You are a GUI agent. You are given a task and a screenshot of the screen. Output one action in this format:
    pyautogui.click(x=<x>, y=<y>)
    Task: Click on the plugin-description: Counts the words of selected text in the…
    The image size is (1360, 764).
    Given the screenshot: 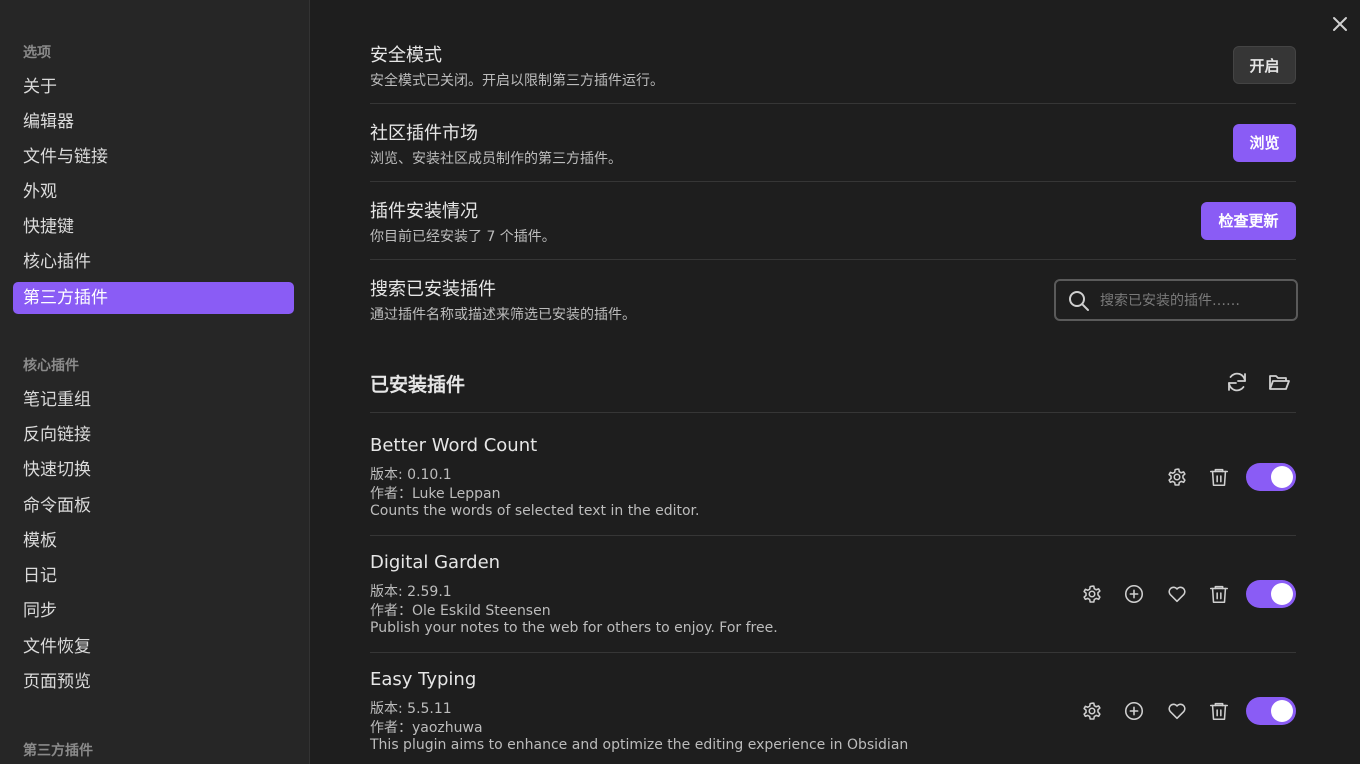 What is the action you would take?
    pyautogui.click(x=535, y=511)
    